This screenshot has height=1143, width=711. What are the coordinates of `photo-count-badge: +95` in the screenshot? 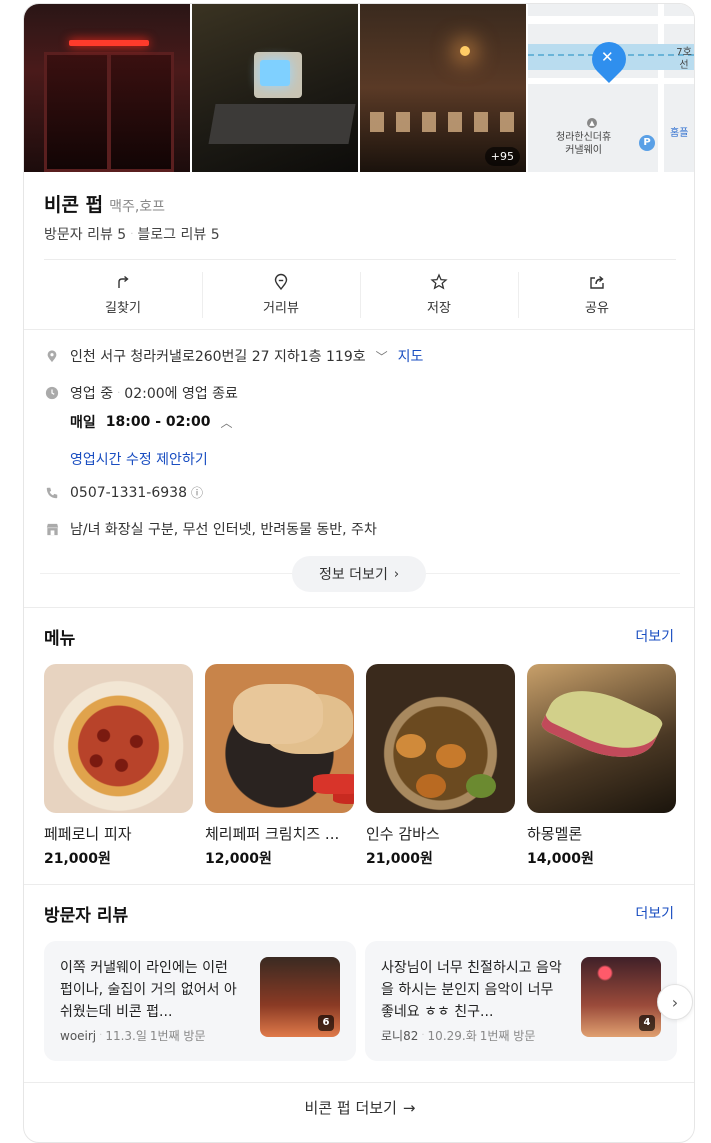 It's located at (502, 156).